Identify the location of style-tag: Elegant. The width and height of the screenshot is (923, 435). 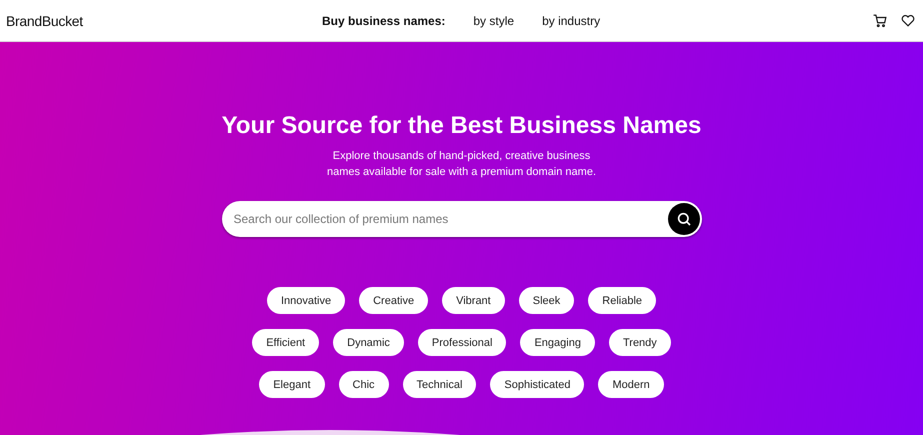
(292, 384).